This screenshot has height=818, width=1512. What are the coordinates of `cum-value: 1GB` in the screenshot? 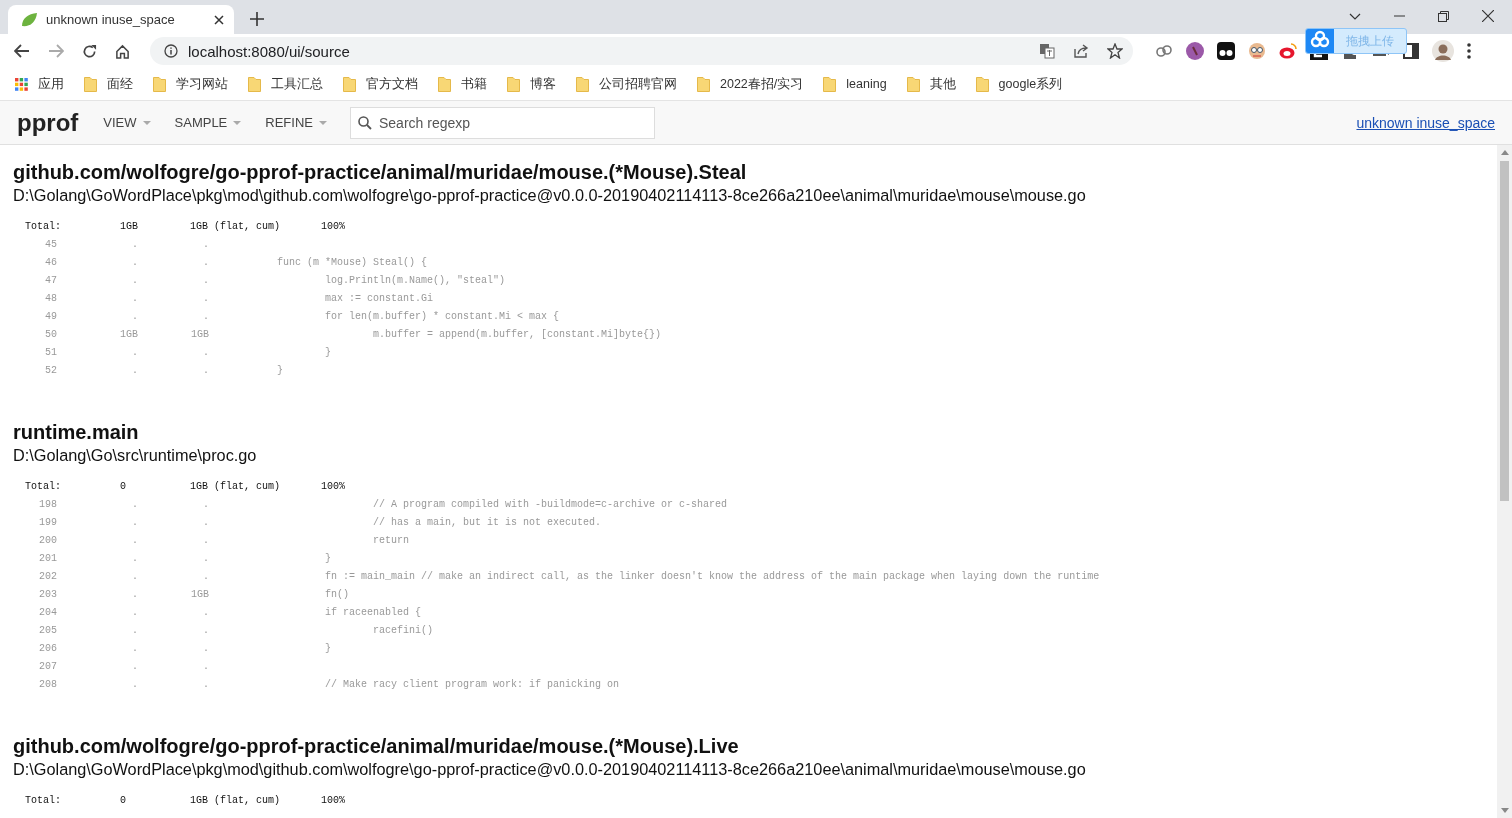 It's located at (199, 595).